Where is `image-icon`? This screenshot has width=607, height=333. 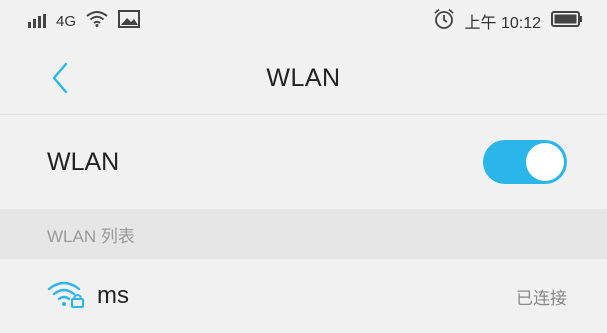 image-icon is located at coordinates (129, 21).